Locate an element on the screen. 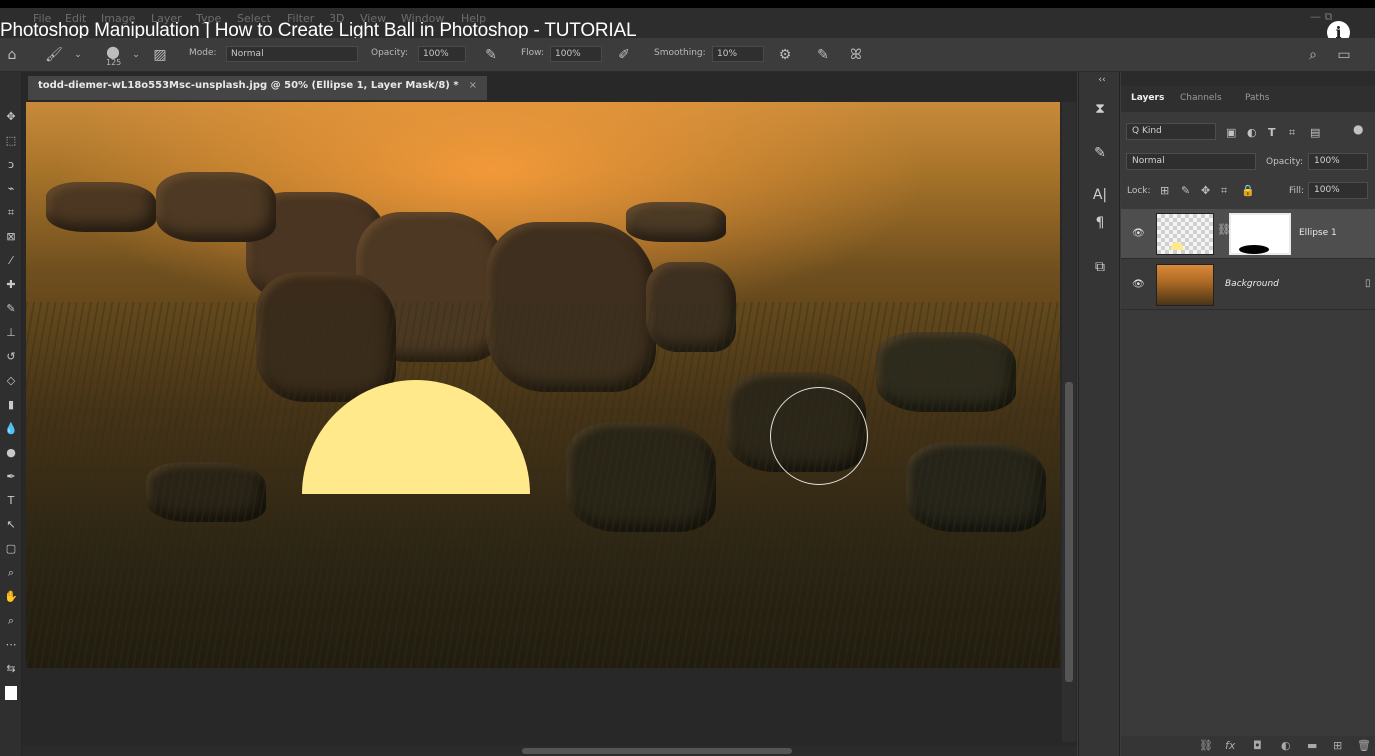  link-layers-icon: ⛓ is located at coordinates (1206, 745).